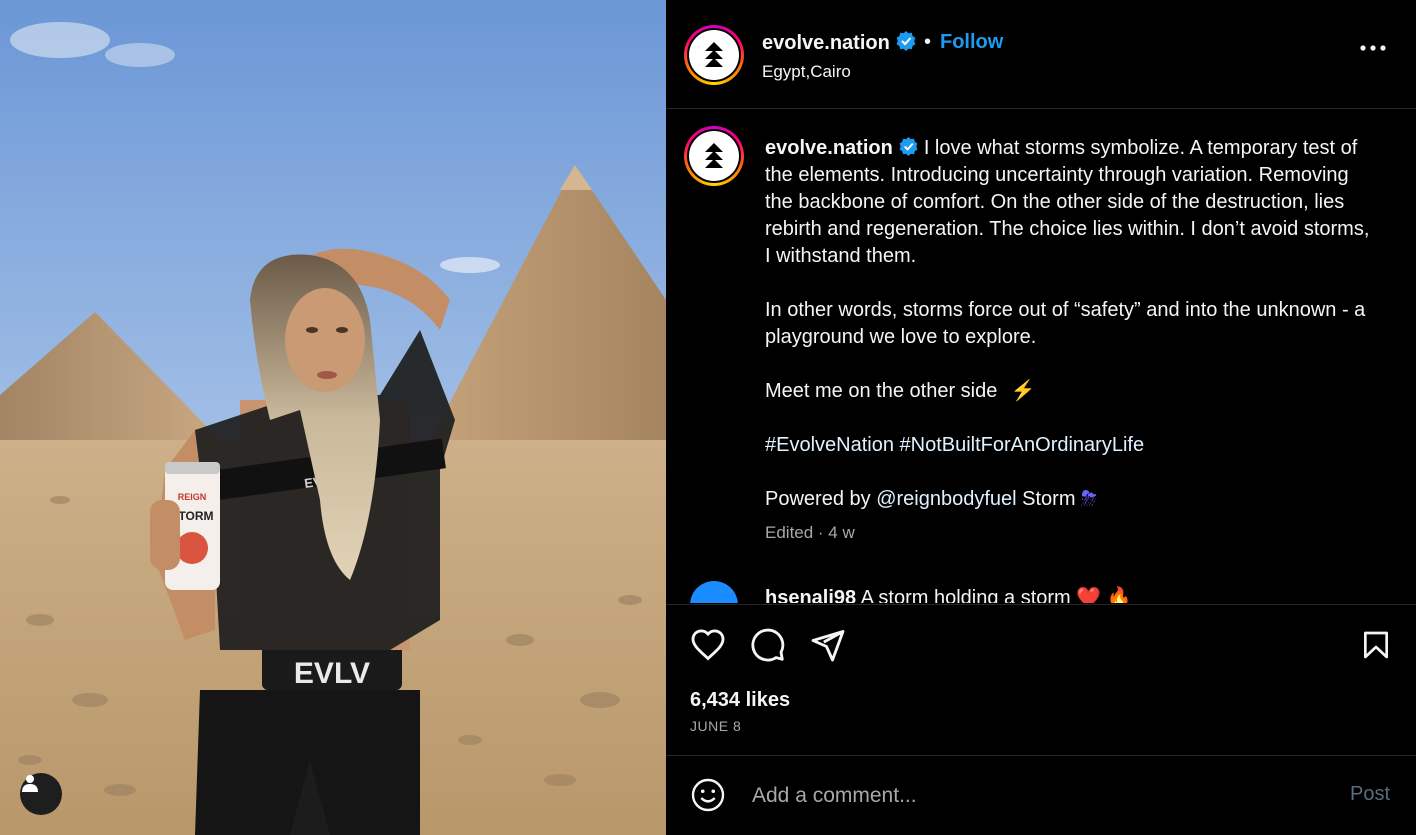 This screenshot has height=835, width=1416. I want to click on like-heart-icon, so click(708, 645).